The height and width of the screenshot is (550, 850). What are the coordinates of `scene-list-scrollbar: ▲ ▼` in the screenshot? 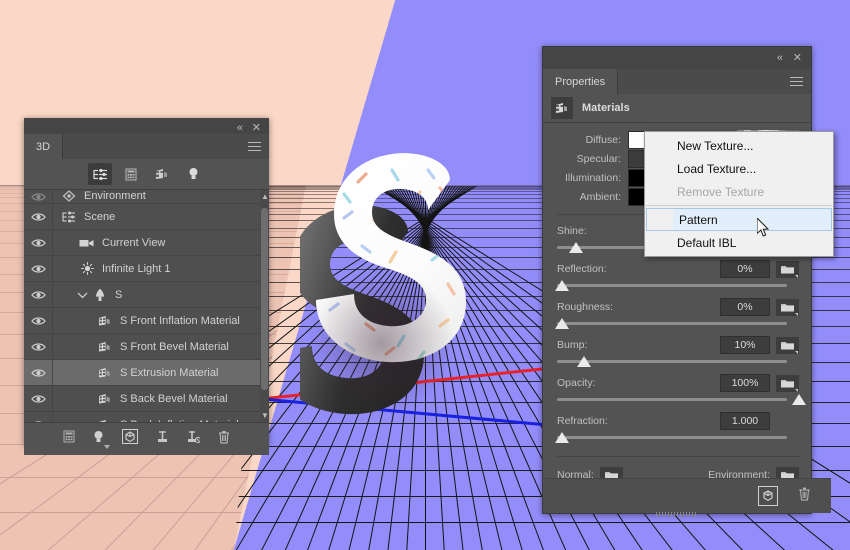 It's located at (264, 306).